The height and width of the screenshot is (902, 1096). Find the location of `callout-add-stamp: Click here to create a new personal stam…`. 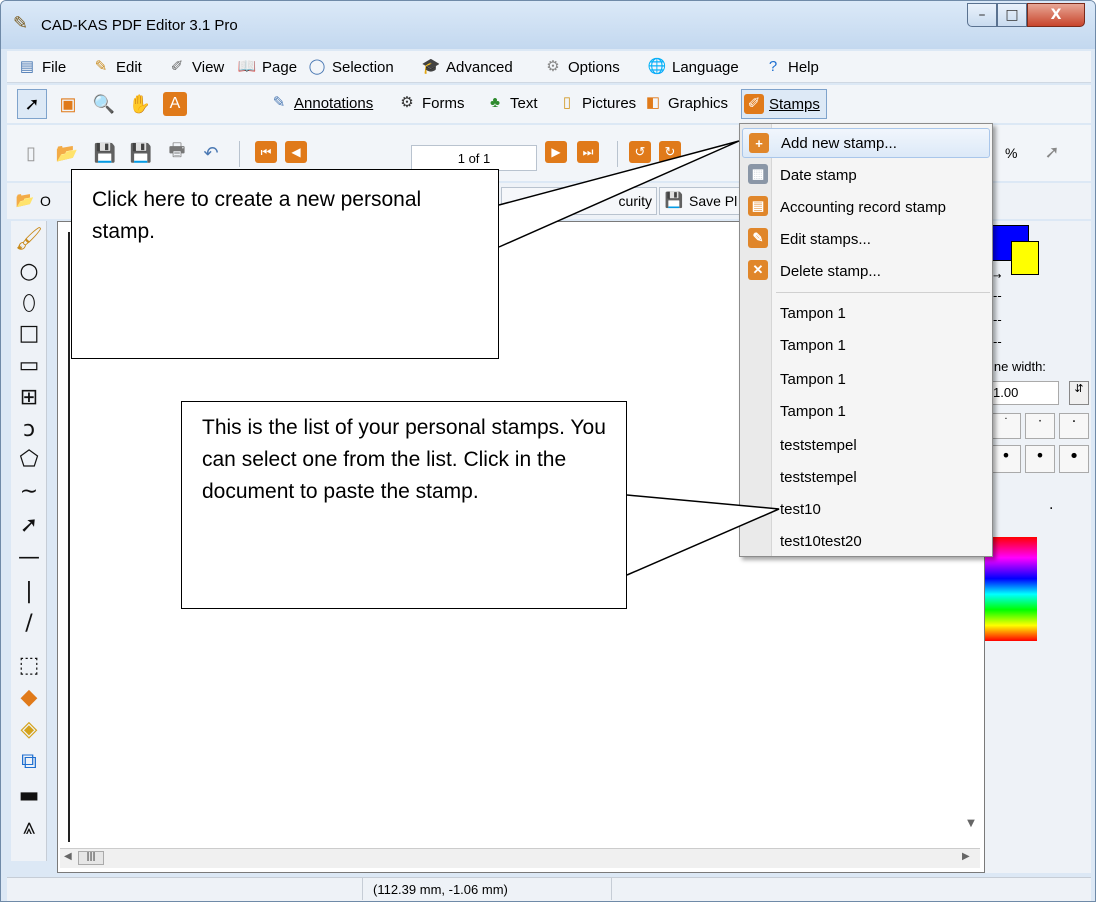

callout-add-stamp: Click here to create a new personal stam… is located at coordinates (285, 264).